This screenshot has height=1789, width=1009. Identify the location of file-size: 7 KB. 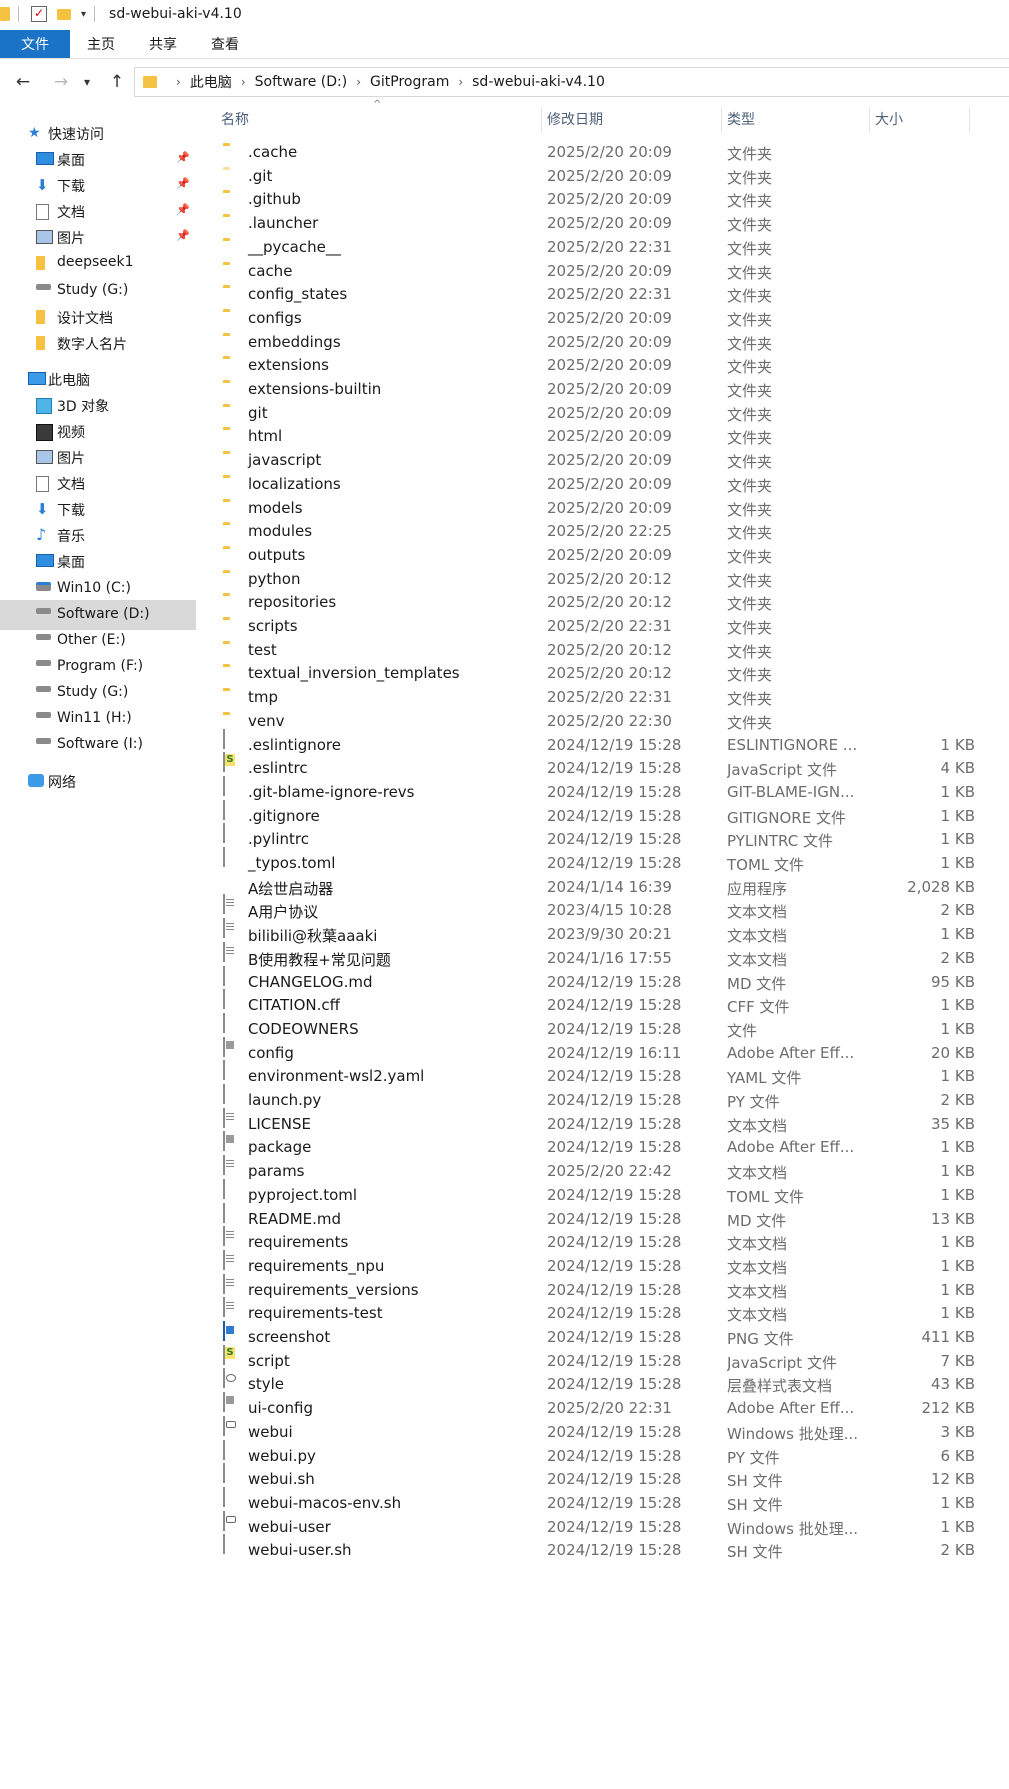
(957, 1360).